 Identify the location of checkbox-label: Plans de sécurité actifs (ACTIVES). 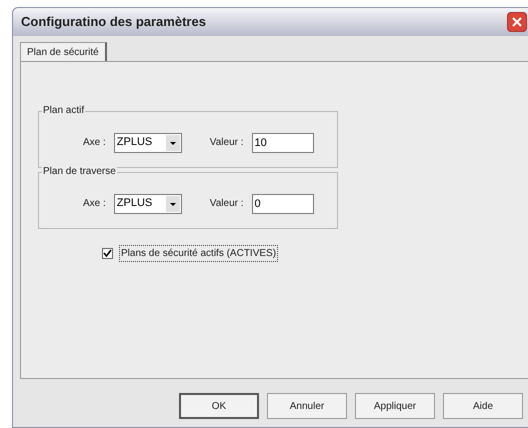
(198, 253).